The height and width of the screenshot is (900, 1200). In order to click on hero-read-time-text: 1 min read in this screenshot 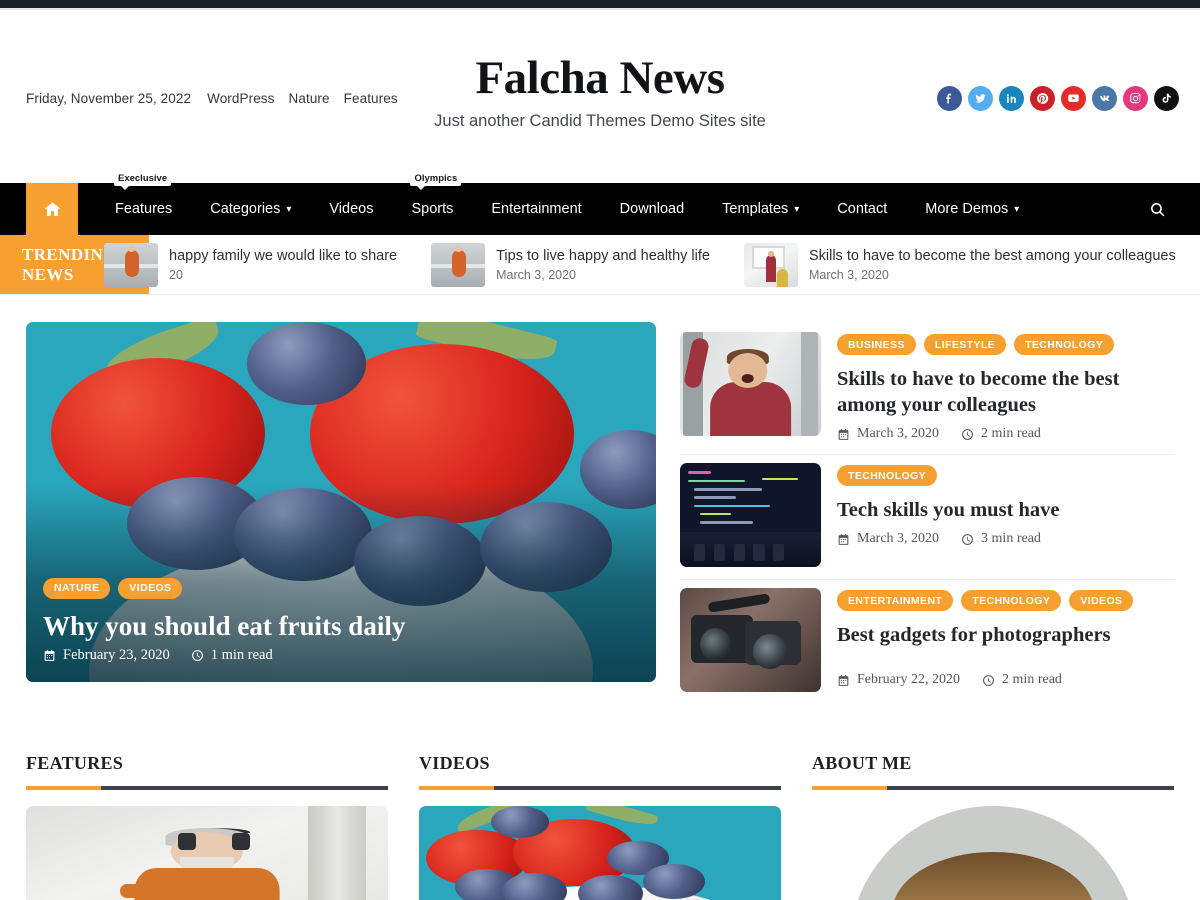, I will do `click(241, 655)`.